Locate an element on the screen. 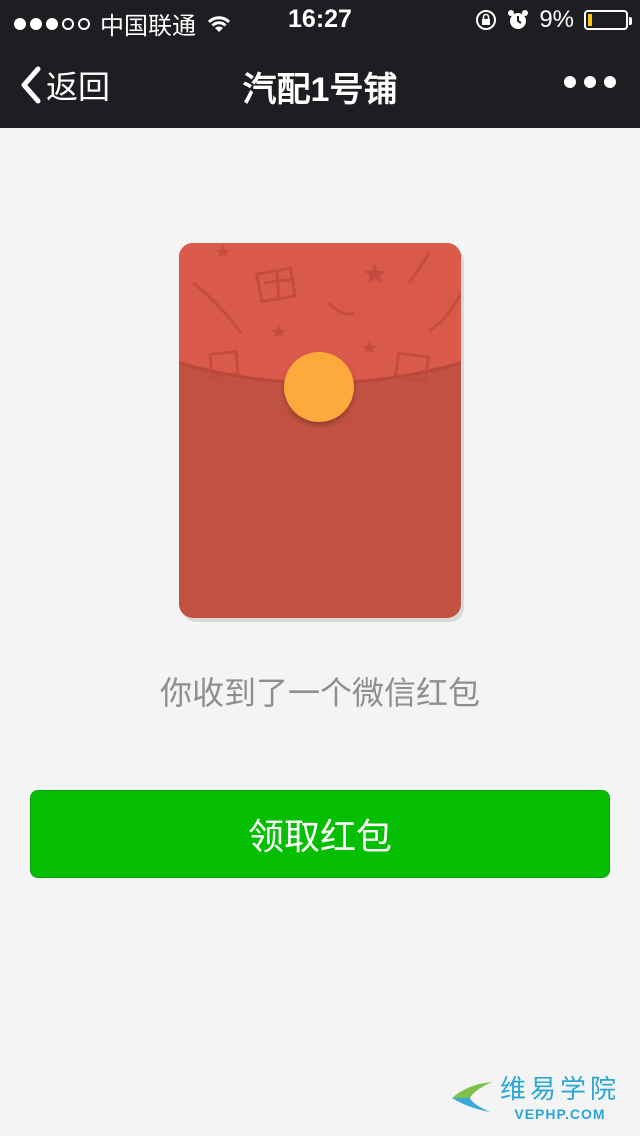 This screenshot has width=640, height=1136. rotation-lock-icon is located at coordinates (486, 20).